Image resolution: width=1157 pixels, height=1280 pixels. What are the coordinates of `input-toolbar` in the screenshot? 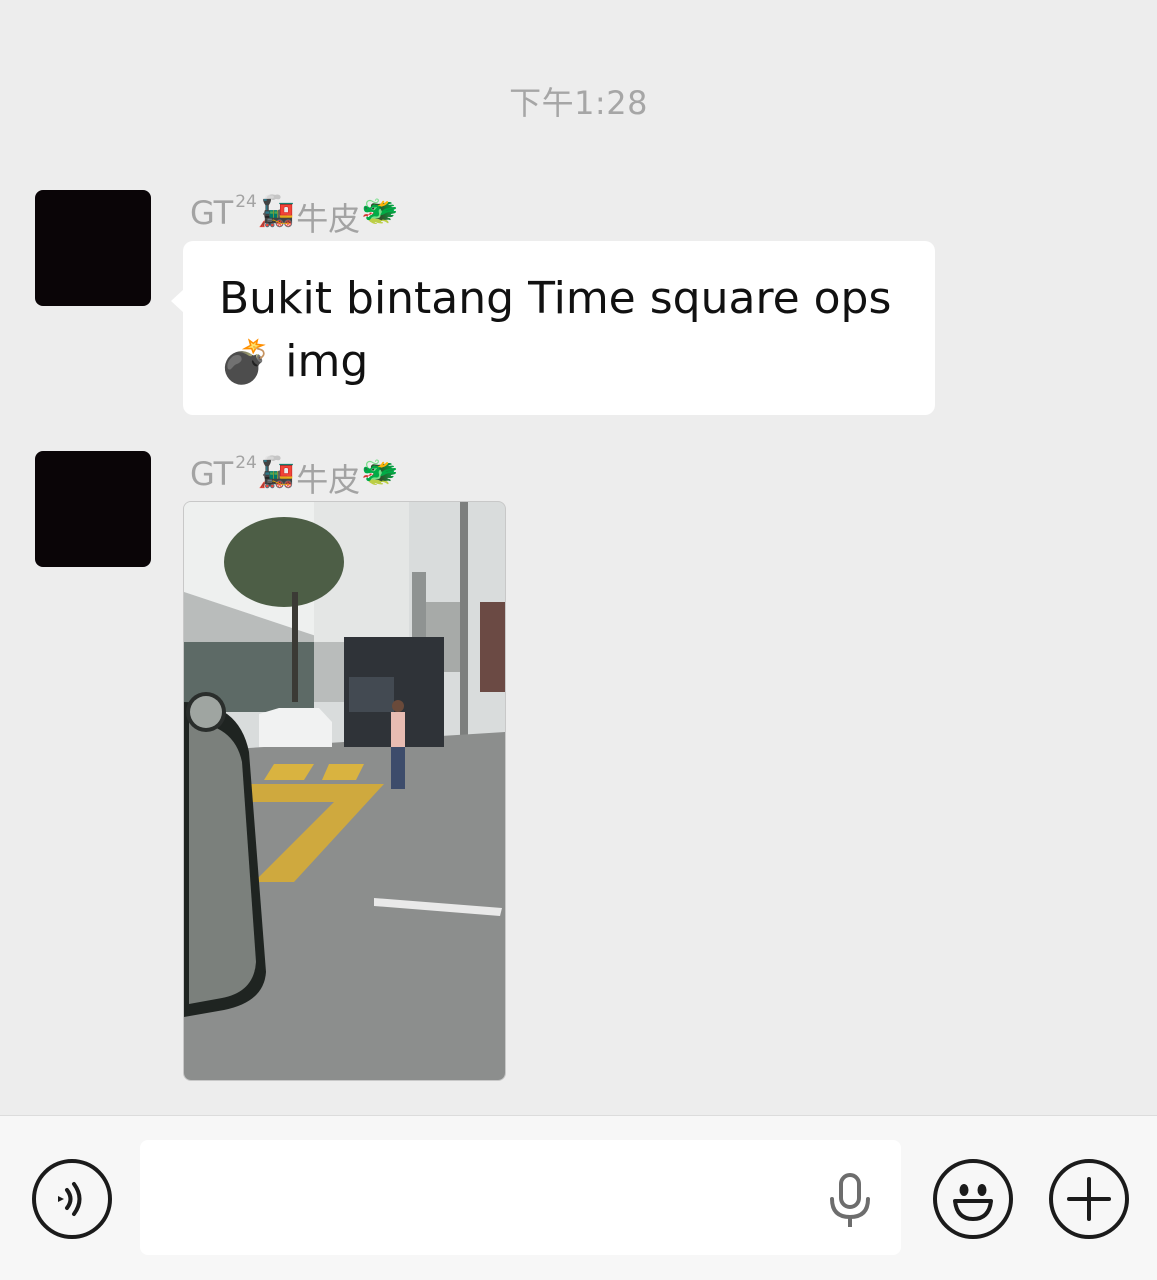 It's located at (578, 1197).